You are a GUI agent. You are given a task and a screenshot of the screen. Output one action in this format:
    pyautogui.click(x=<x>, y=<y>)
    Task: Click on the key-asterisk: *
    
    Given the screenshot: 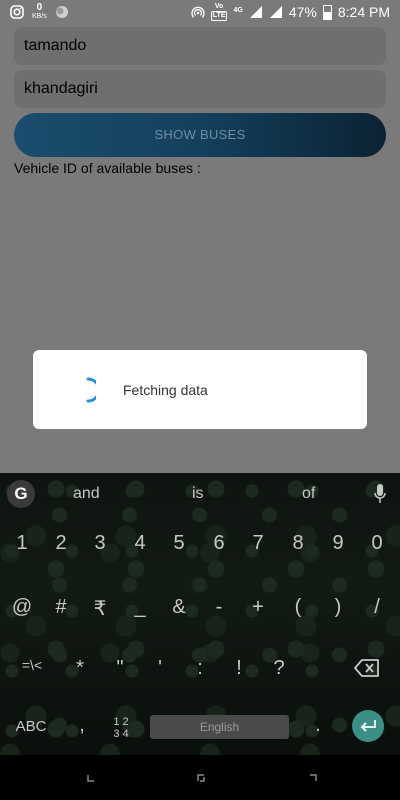 What is the action you would take?
    pyautogui.click(x=80, y=668)
    